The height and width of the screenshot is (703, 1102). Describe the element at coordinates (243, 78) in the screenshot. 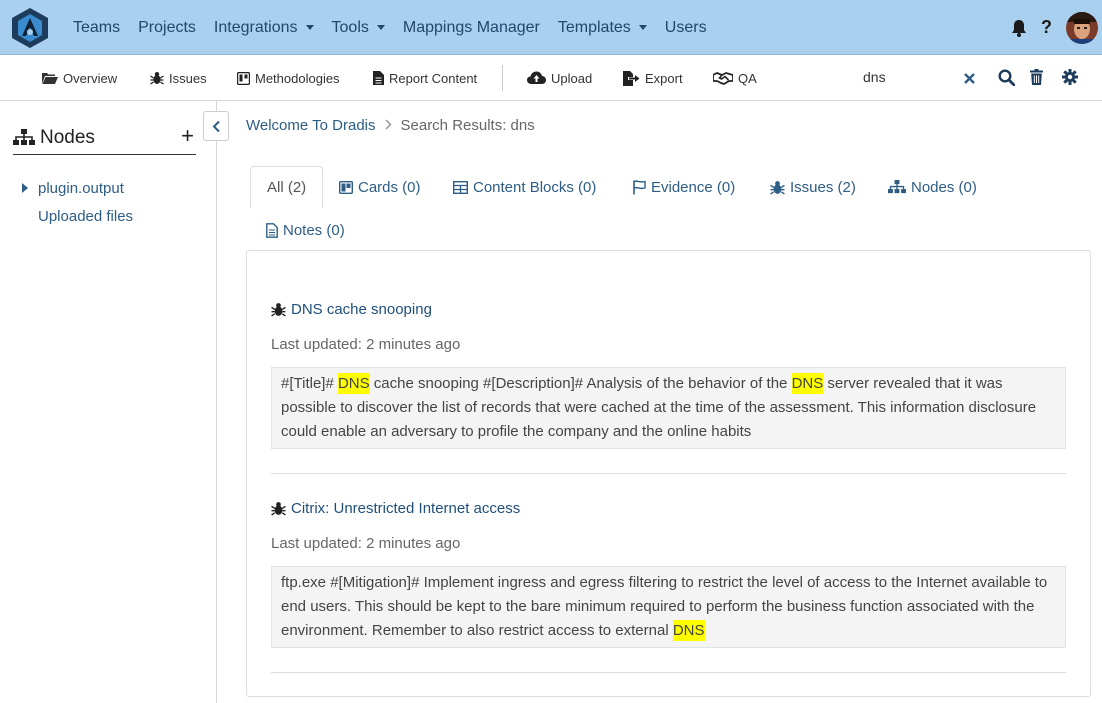

I see `board-icon` at that location.